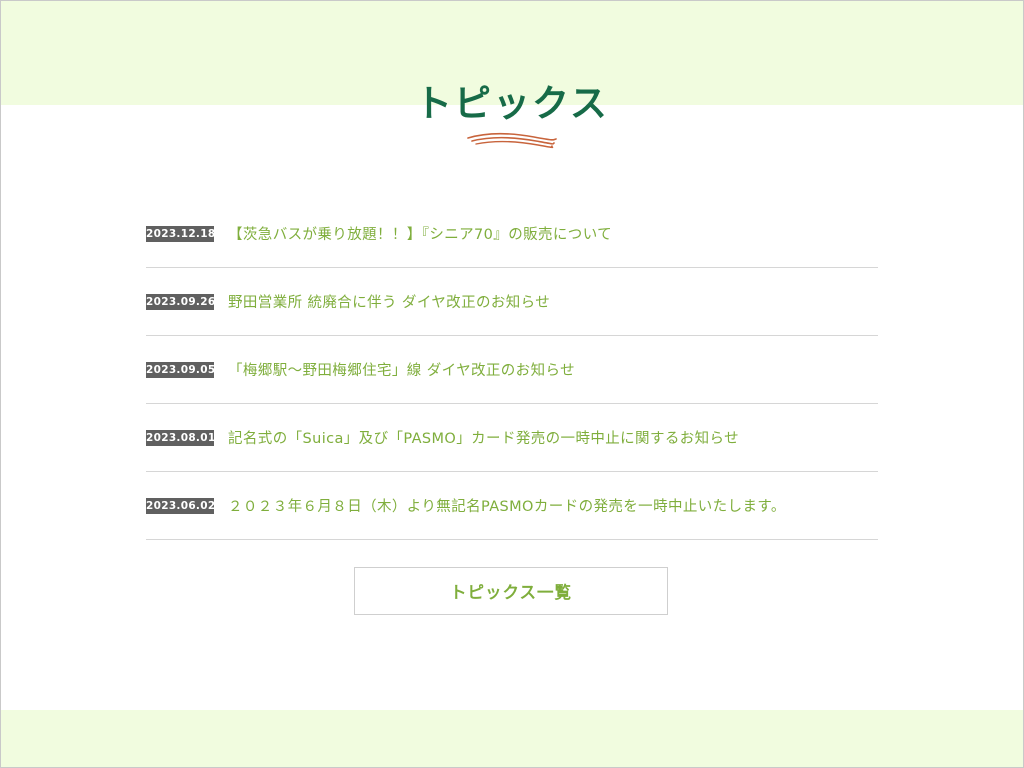 The width and height of the screenshot is (1024, 768). I want to click on topic-item: 2023.09.05 「梅郷駅～野田梅郷住宅」線 ダイヤ改正のお知らせ, so click(512, 370).